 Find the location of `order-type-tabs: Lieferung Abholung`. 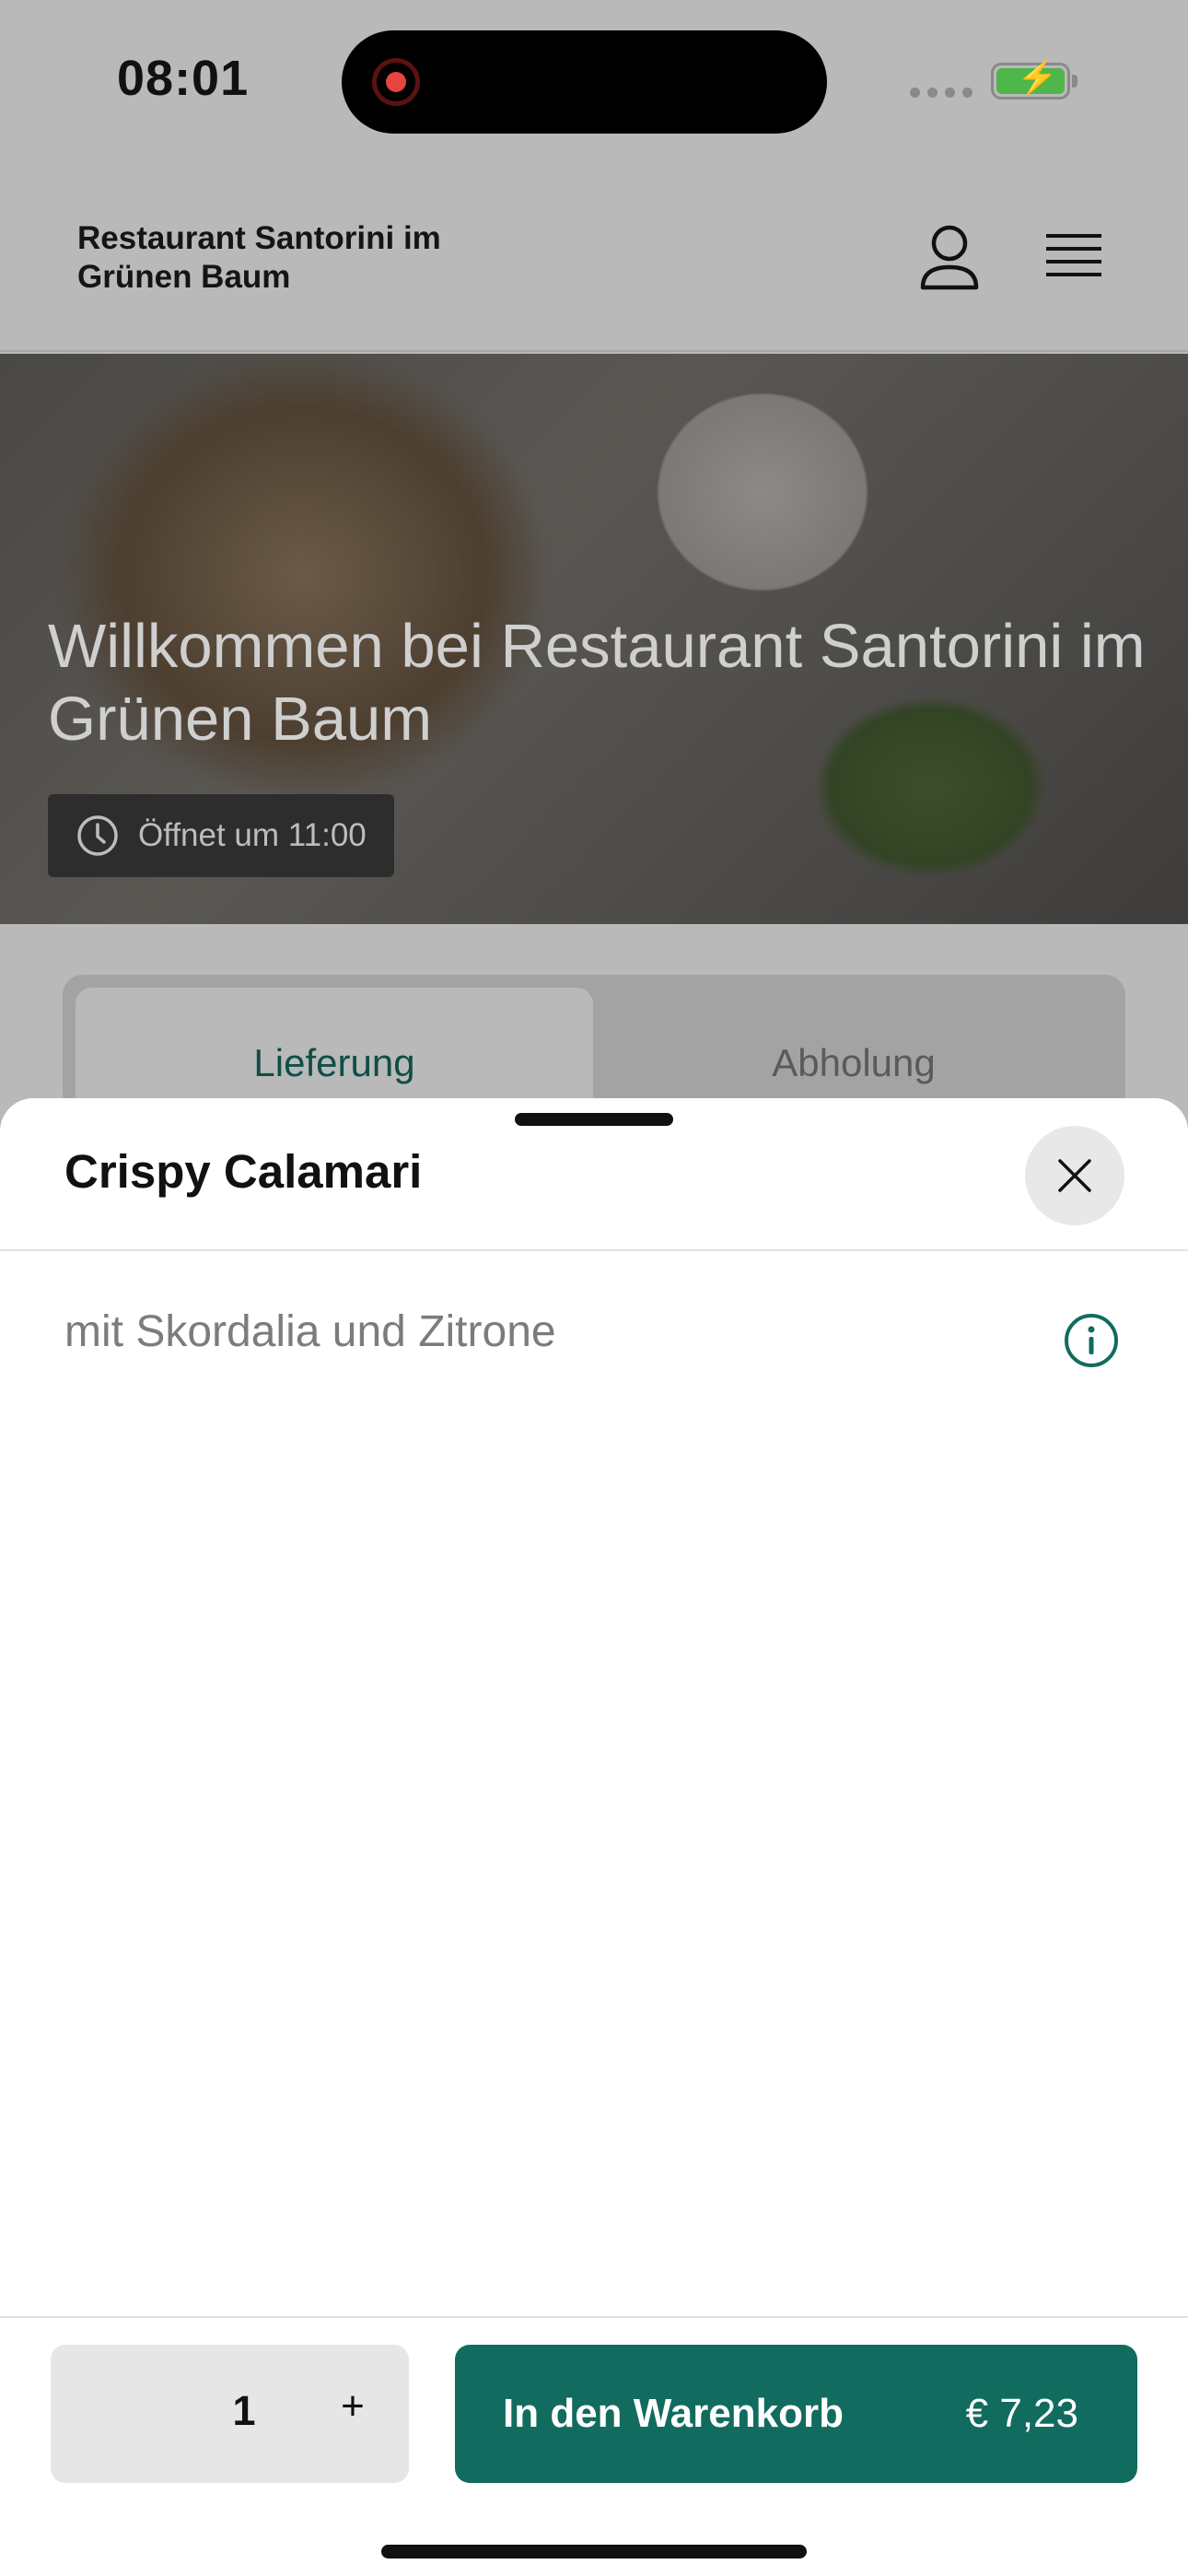

order-type-tabs: Lieferung Abholung is located at coordinates (594, 1044).